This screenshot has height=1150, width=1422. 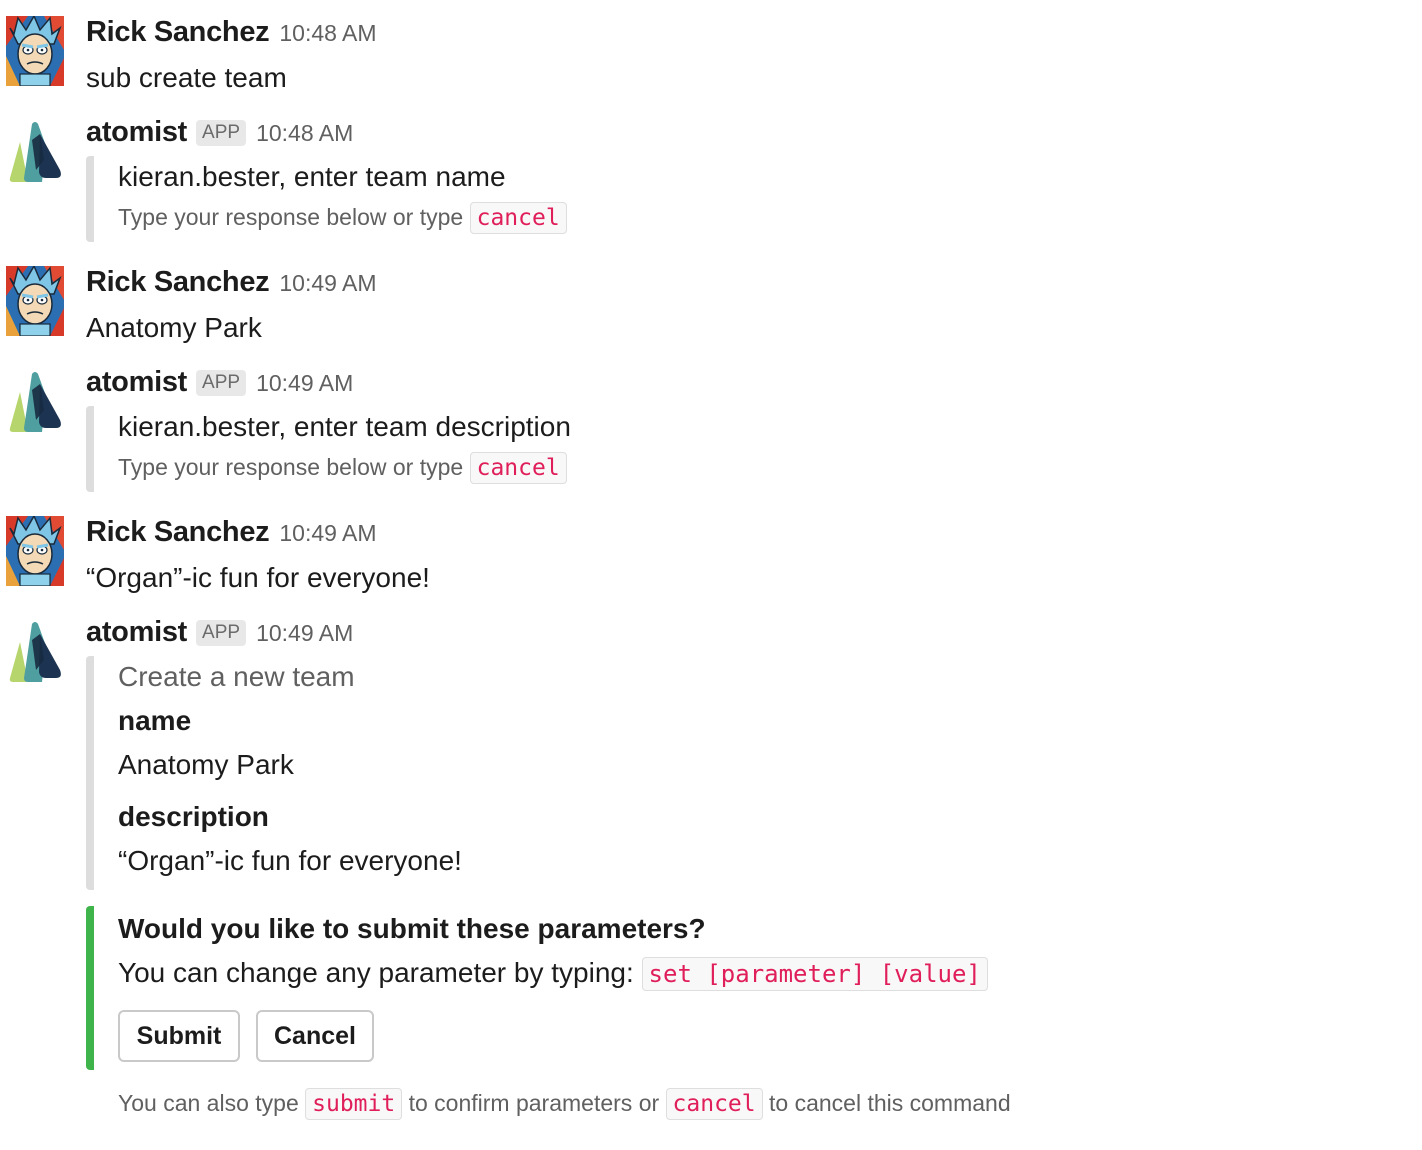 What do you see at coordinates (258, 577) in the screenshot?
I see `message-text: “Organ”-ic fun for everyone!` at bounding box center [258, 577].